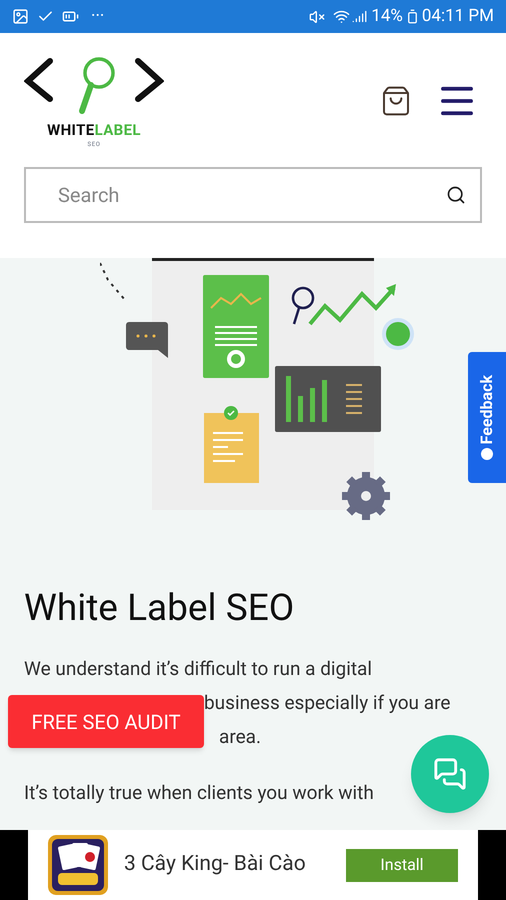 This screenshot has height=900, width=506. Describe the element at coordinates (341, 16) in the screenshot. I see `wifi-icon` at that location.